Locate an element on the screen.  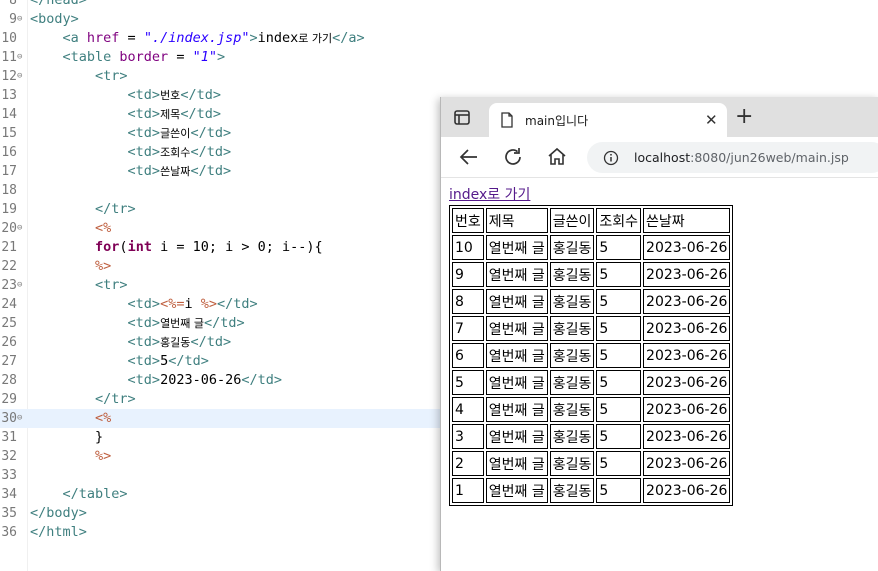
code-text: <a href = "./index.jsp">index로 가기</a> is located at coordinates (197, 38).